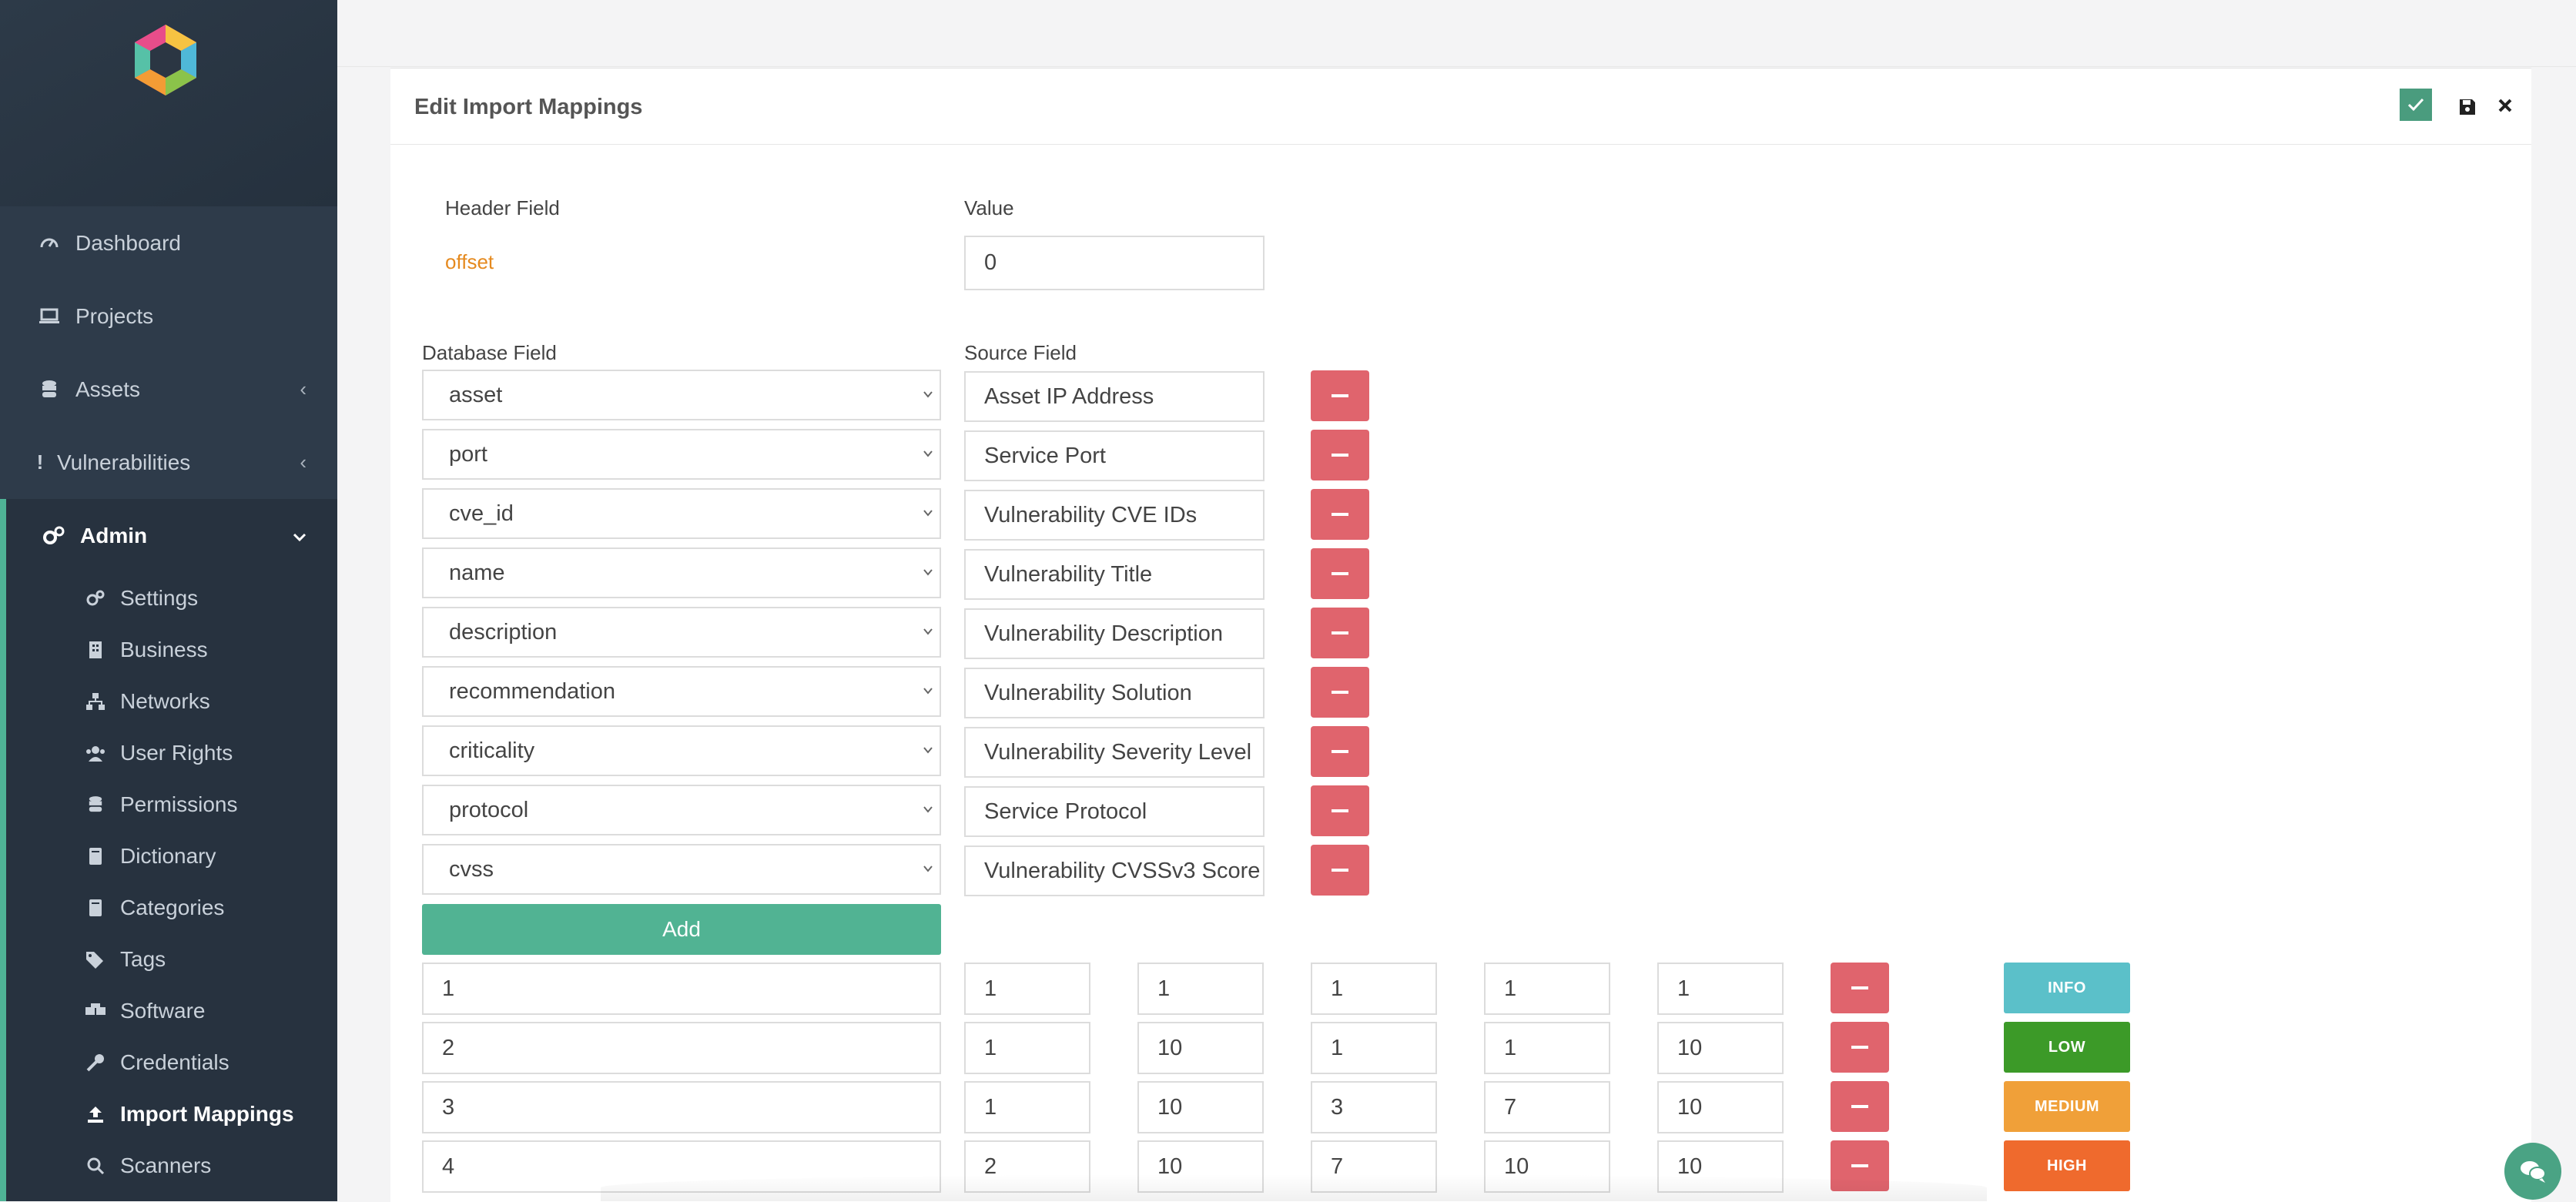 Image resolution: width=2576 pixels, height=1202 pixels. Describe the element at coordinates (165, 61) in the screenshot. I see `app-logo` at that location.